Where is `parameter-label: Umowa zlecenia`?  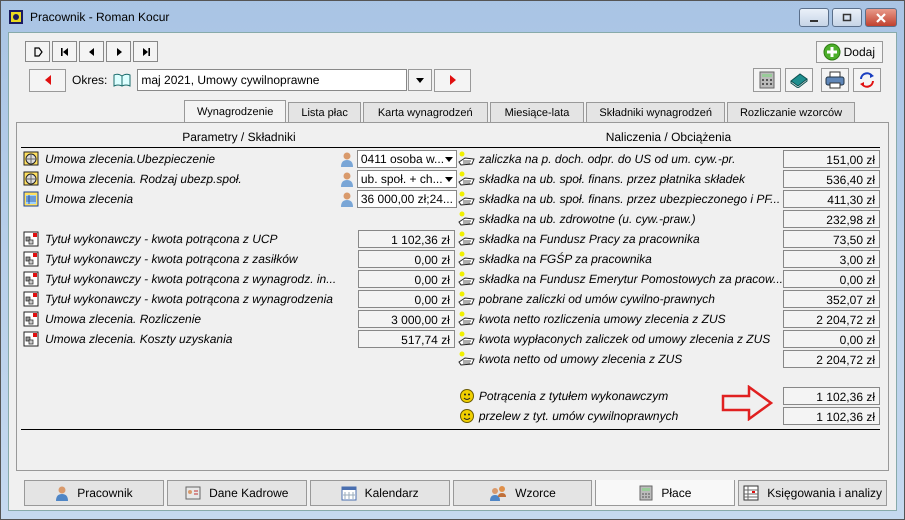
parameter-label: Umowa zlecenia is located at coordinates (89, 199).